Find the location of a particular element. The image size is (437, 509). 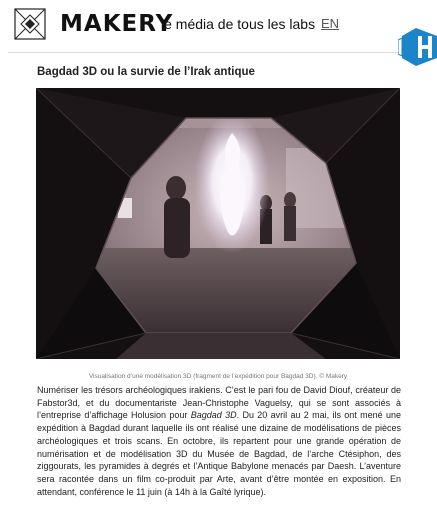

brand-name: MAKERY is located at coordinates (116, 24).